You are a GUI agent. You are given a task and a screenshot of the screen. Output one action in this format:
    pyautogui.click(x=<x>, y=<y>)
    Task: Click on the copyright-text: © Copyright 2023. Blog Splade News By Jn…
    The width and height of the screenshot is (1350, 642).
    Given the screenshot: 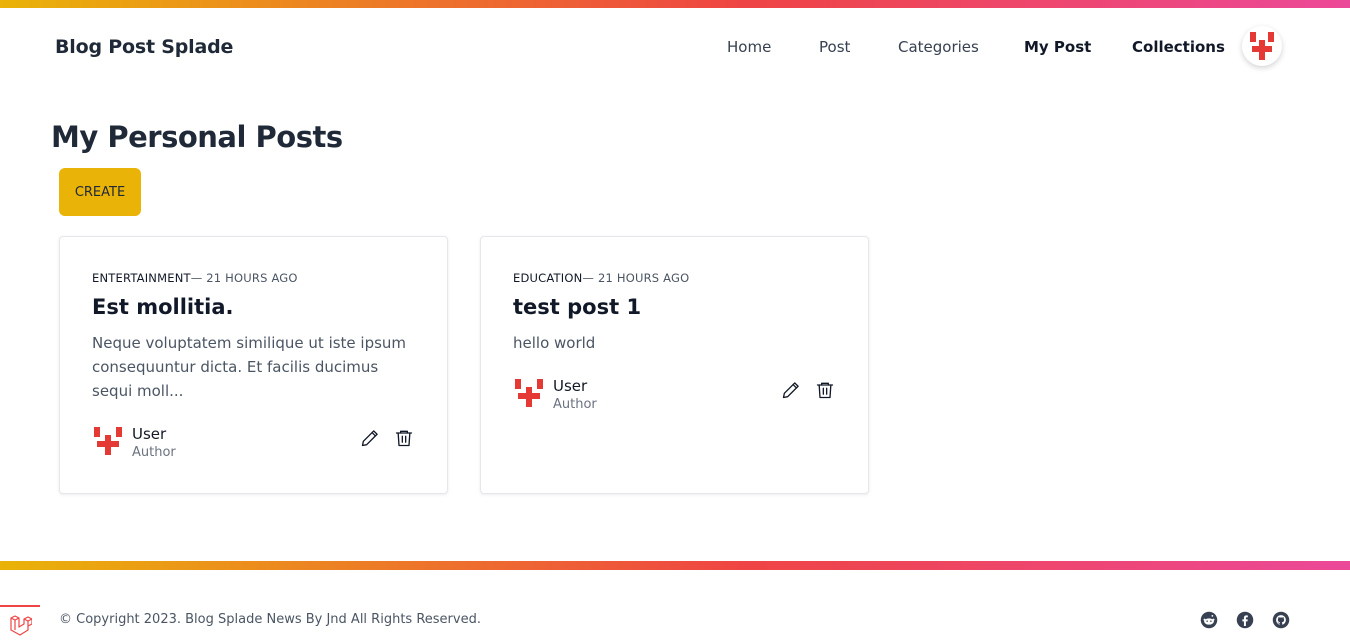 What is the action you would take?
    pyautogui.click(x=270, y=619)
    